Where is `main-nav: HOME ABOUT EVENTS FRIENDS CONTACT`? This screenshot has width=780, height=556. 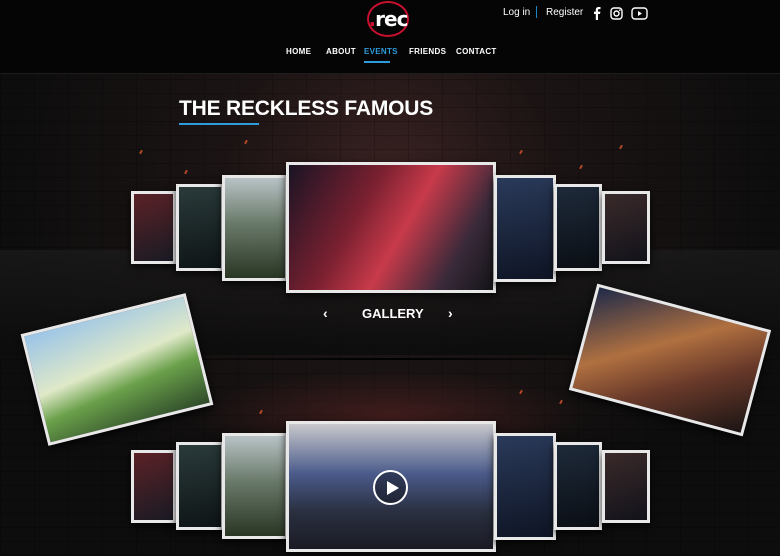
main-nav: HOME ABOUT EVENTS FRIENDS CONTACT is located at coordinates (390, 57).